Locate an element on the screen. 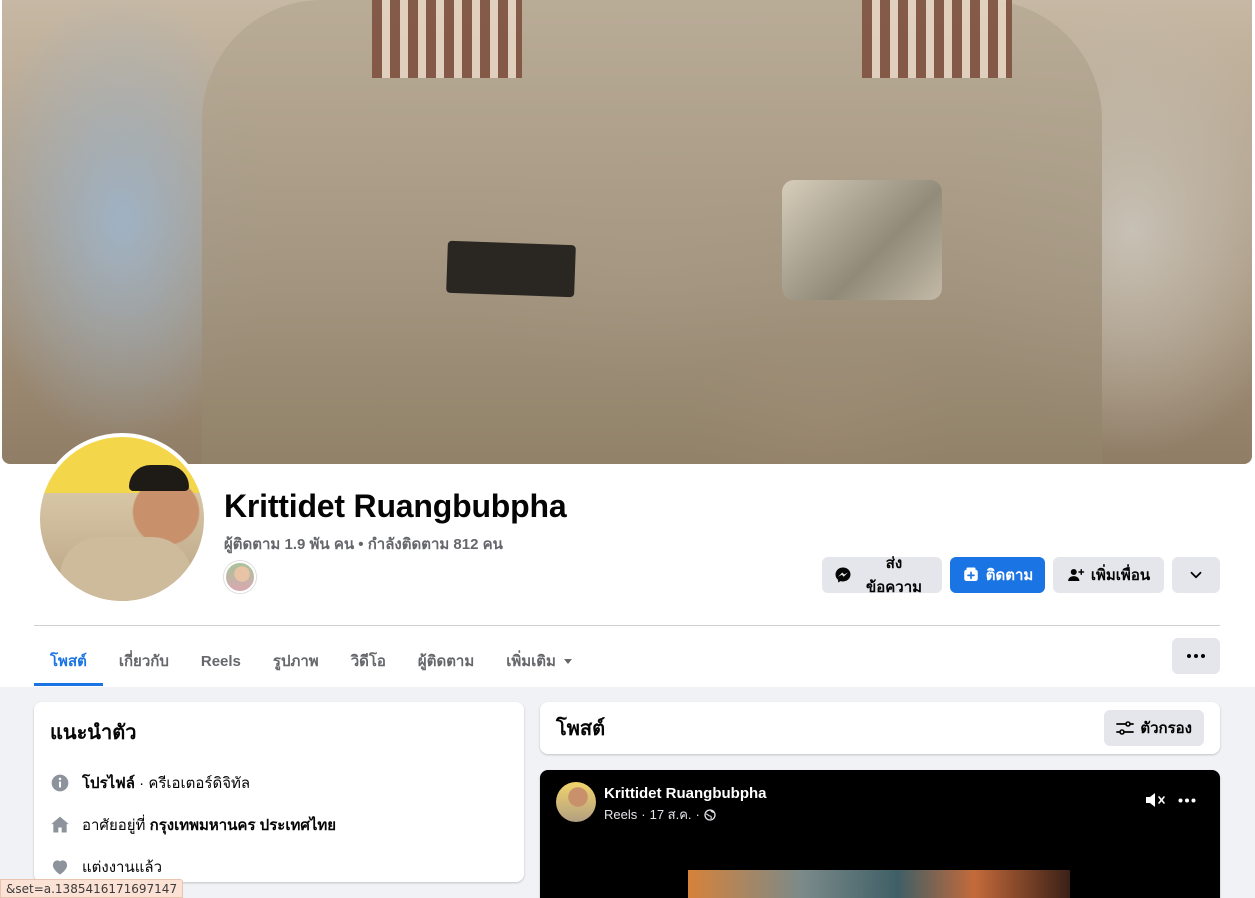 The height and width of the screenshot is (898, 1255). tab-reels: Reels is located at coordinates (221, 661).